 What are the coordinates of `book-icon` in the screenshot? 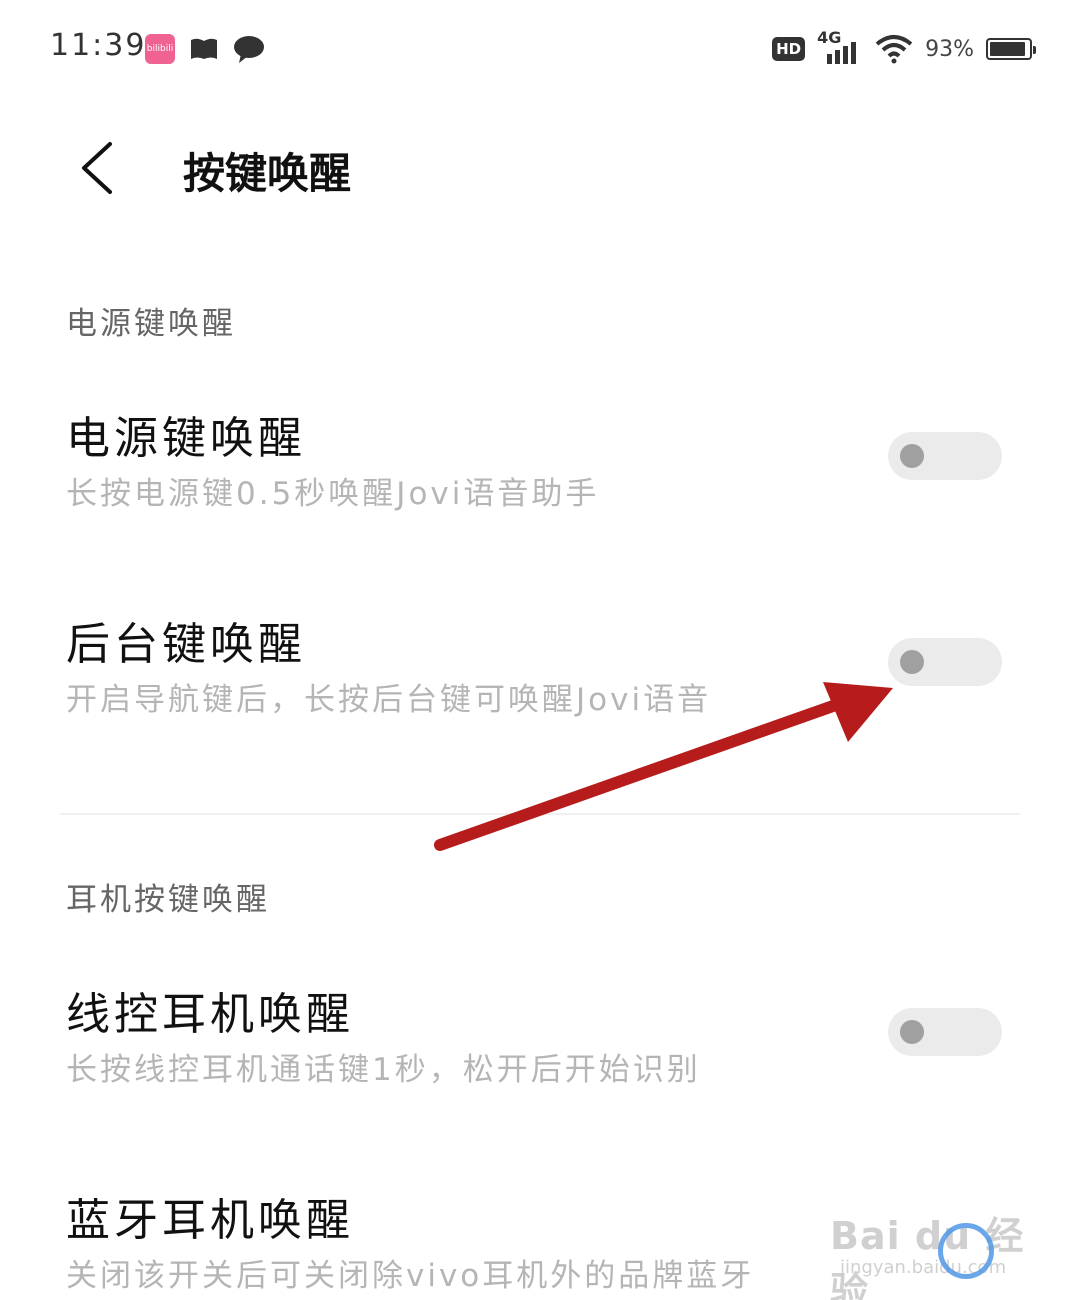 It's located at (204, 48).